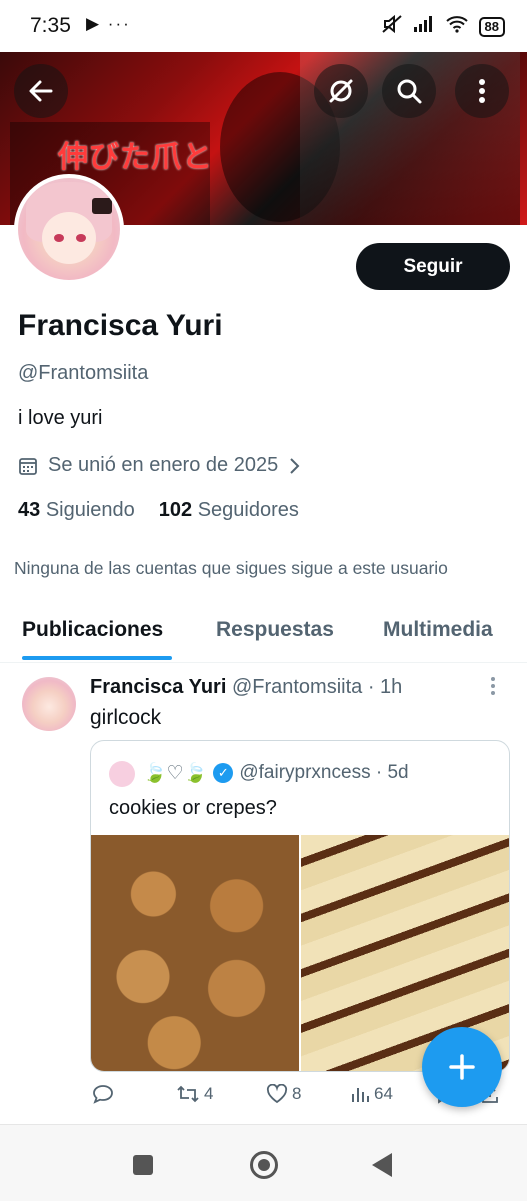 The width and height of the screenshot is (527, 1201). I want to click on back-button, so click(41, 91).